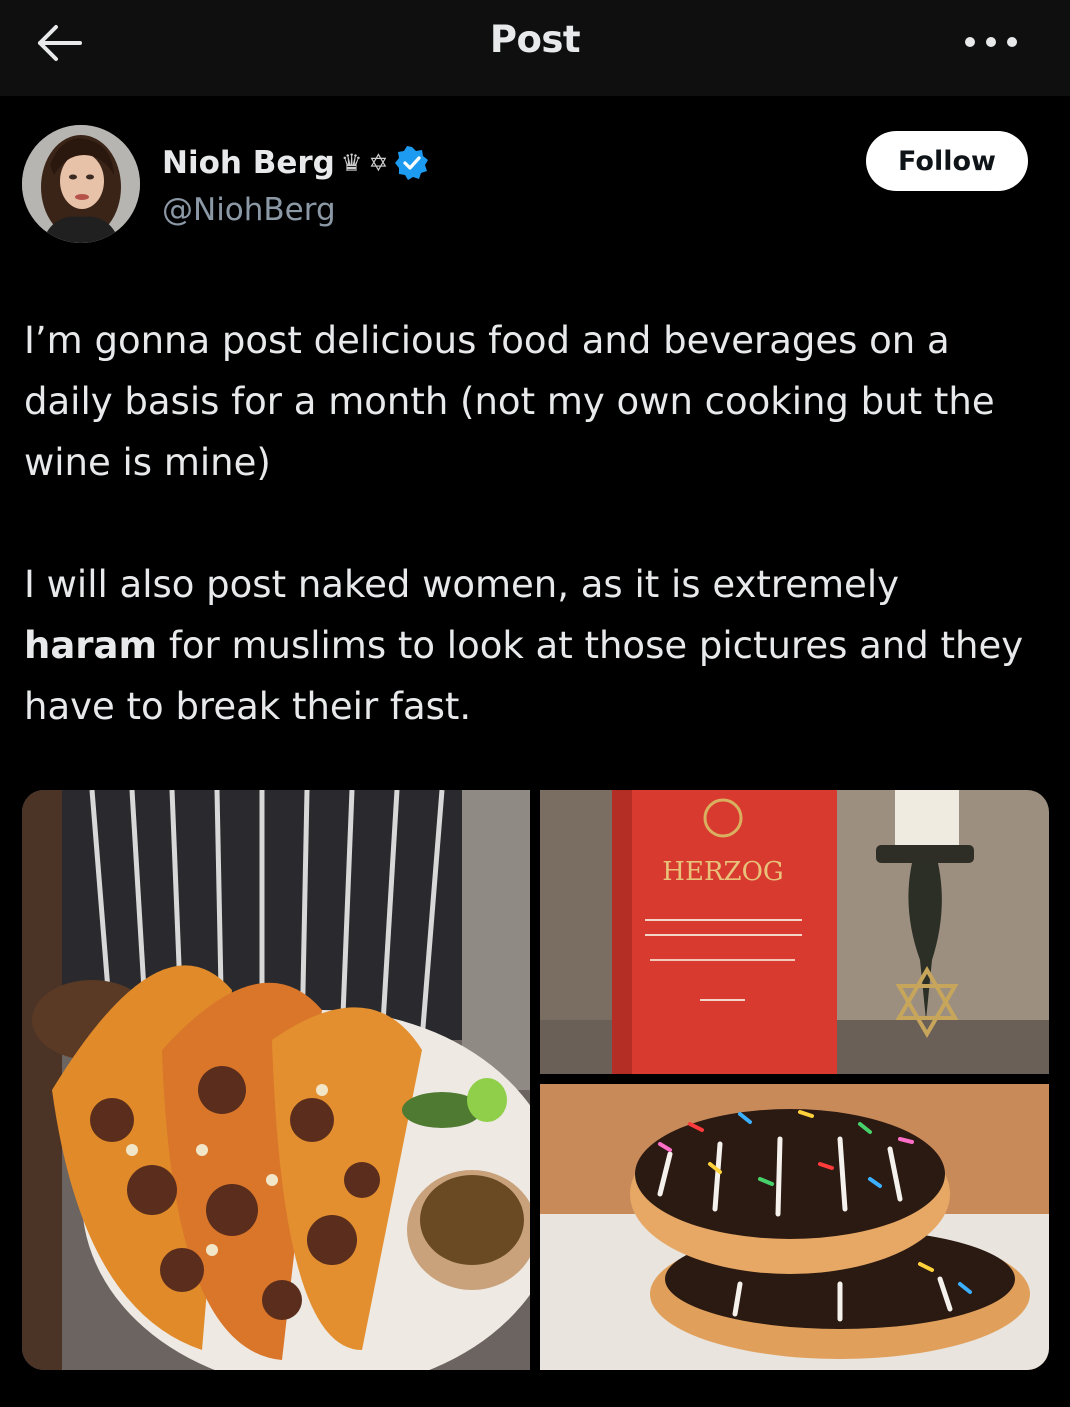 The width and height of the screenshot is (1070, 1407). What do you see at coordinates (947, 161) in the screenshot?
I see `follow-button: Follow` at bounding box center [947, 161].